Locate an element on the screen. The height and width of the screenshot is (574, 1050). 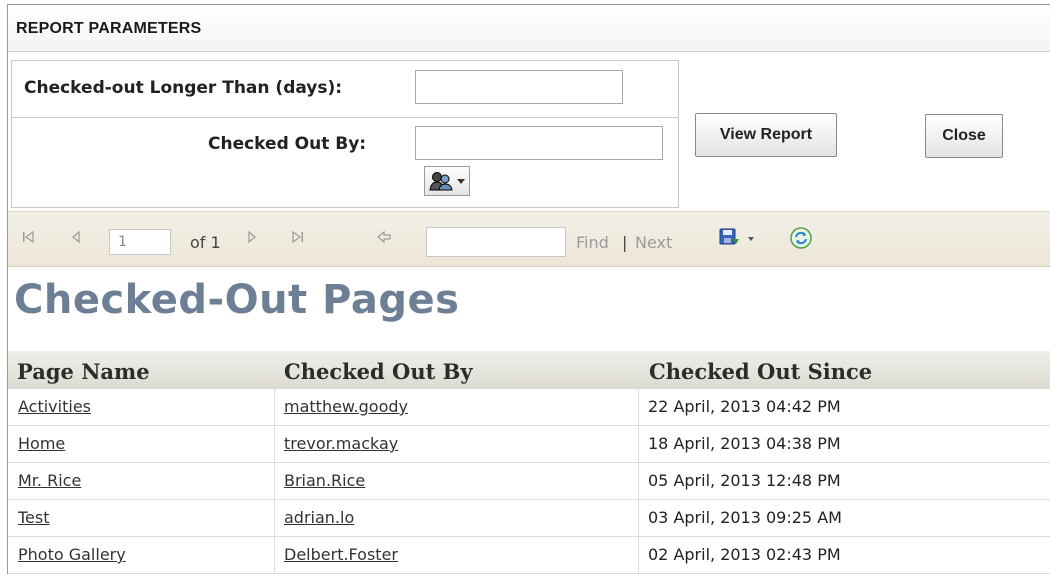
table-row: Test adrian.lo 03 April, 2013 09:25 AM is located at coordinates (529, 518).